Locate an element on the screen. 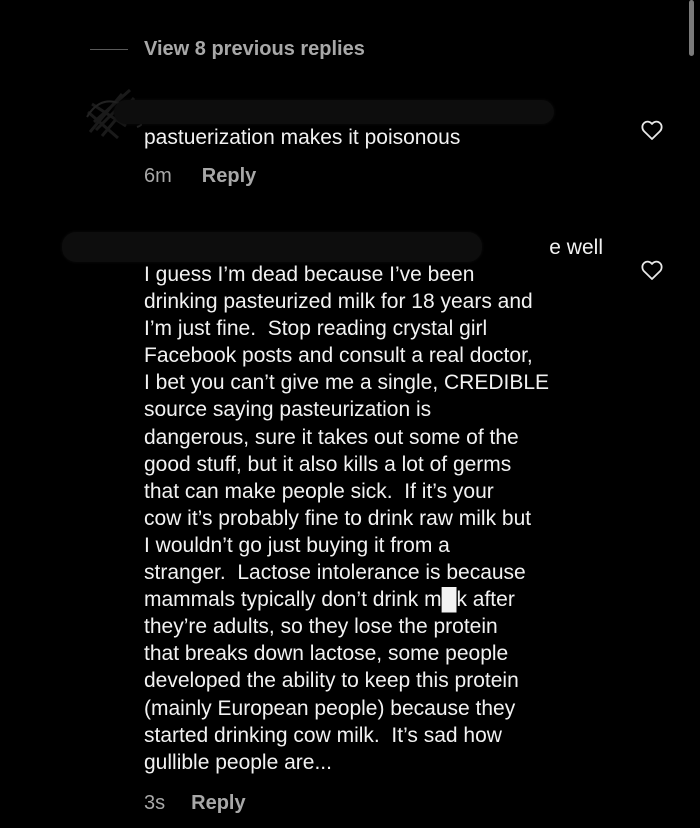 This screenshot has width=700, height=828. comment-meta: 6m Reply is located at coordinates (379, 176).